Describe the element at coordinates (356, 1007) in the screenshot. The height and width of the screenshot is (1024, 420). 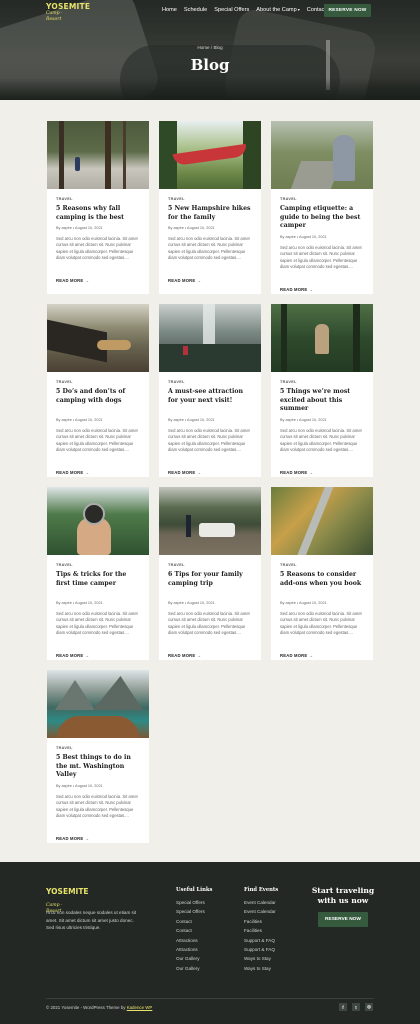
I see `twitter-icon: t` at that location.